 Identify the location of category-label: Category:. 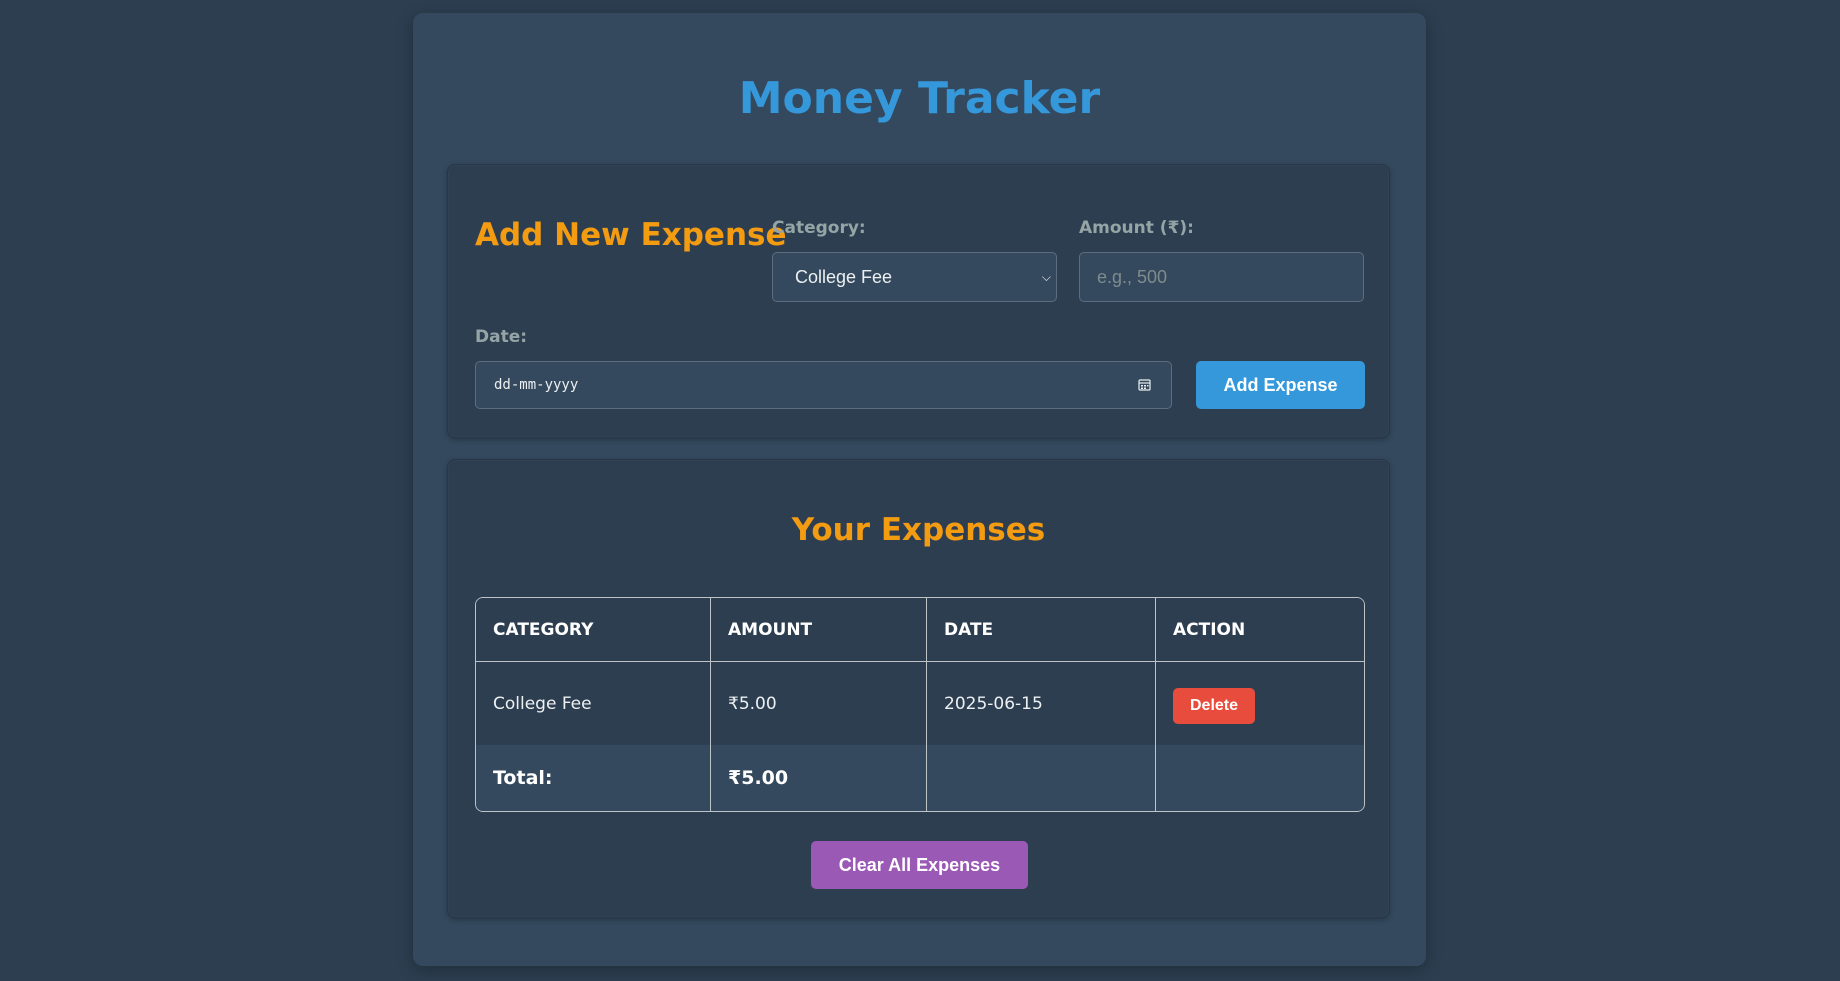
(819, 228).